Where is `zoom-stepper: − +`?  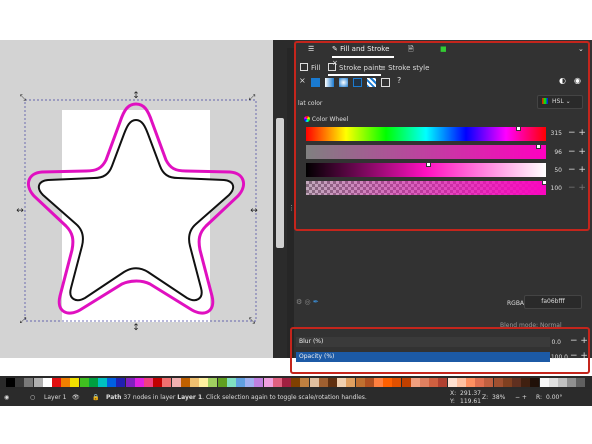
zoom-stepper: − + is located at coordinates (521, 397).